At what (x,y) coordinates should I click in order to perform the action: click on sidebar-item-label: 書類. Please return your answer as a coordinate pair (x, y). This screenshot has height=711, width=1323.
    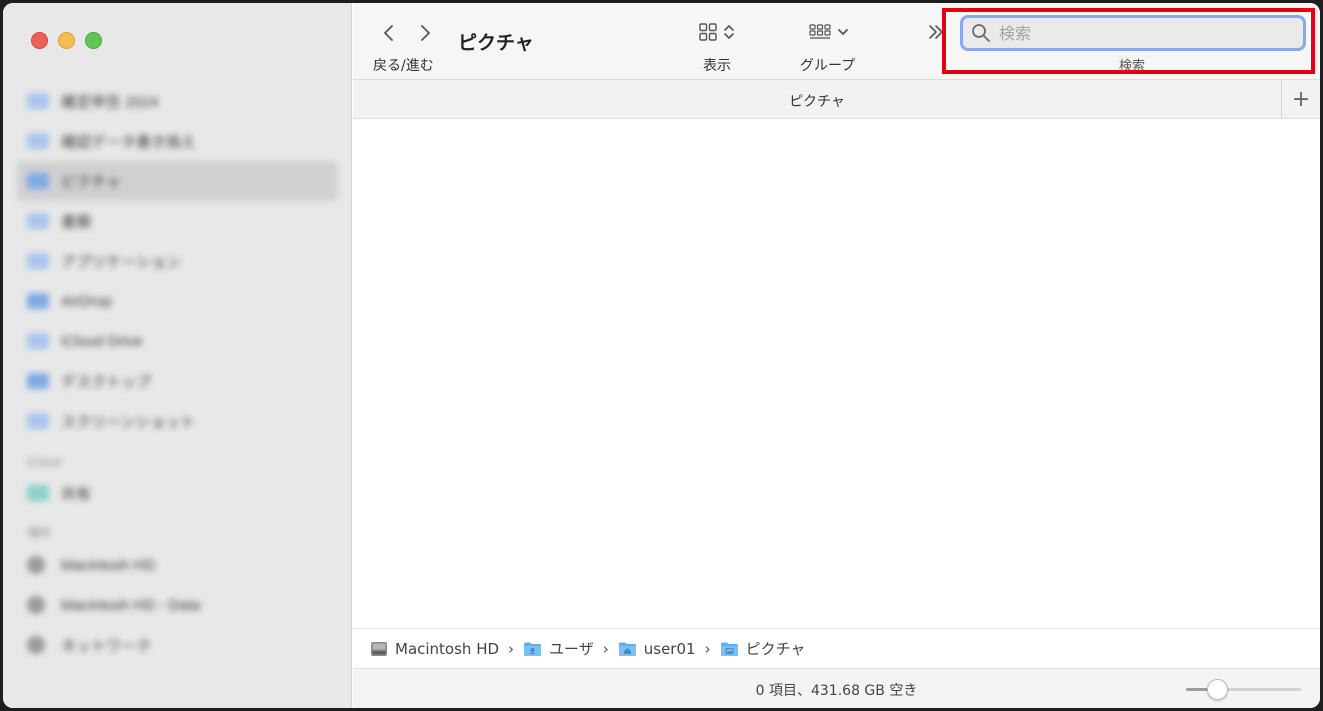
    Looking at the image, I should click on (76, 222).